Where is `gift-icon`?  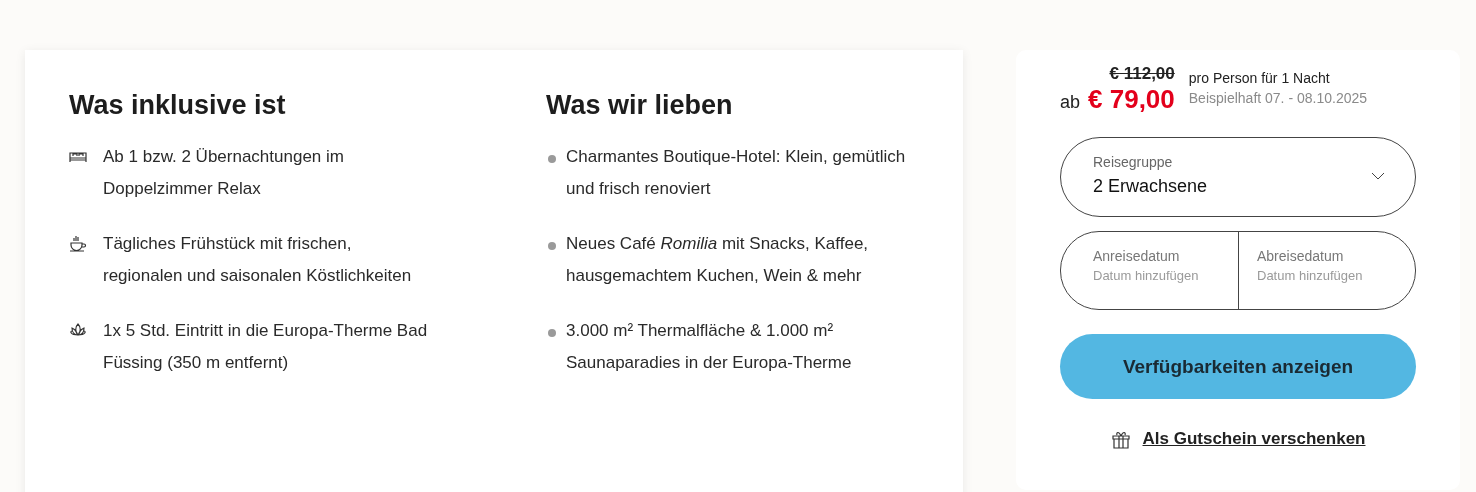
gift-icon is located at coordinates (1120, 439).